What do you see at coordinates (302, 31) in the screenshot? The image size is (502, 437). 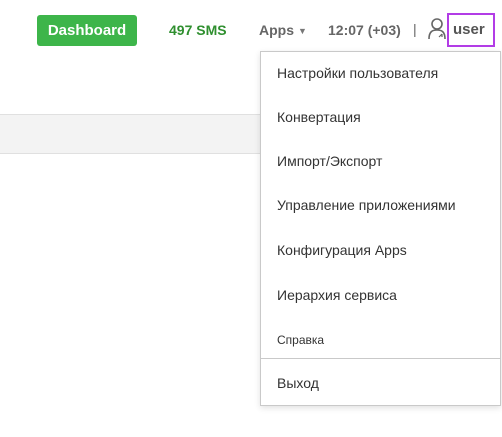 I see `caret-down-icon: ▼` at bounding box center [302, 31].